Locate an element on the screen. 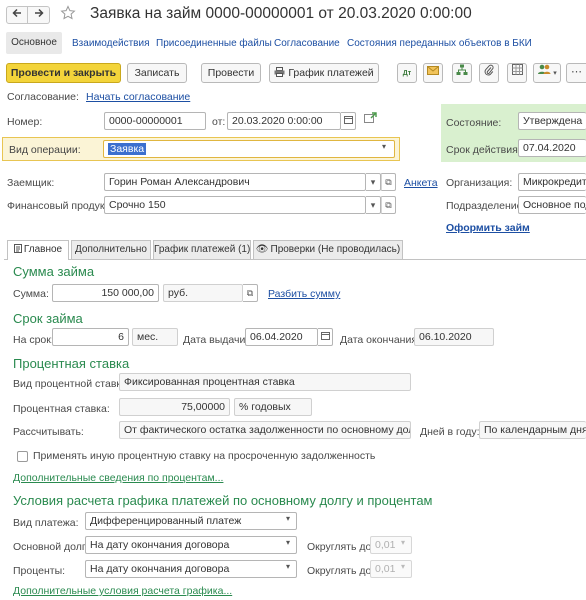 The width and height of the screenshot is (586, 600). issue-calendar-button is located at coordinates (325, 337).